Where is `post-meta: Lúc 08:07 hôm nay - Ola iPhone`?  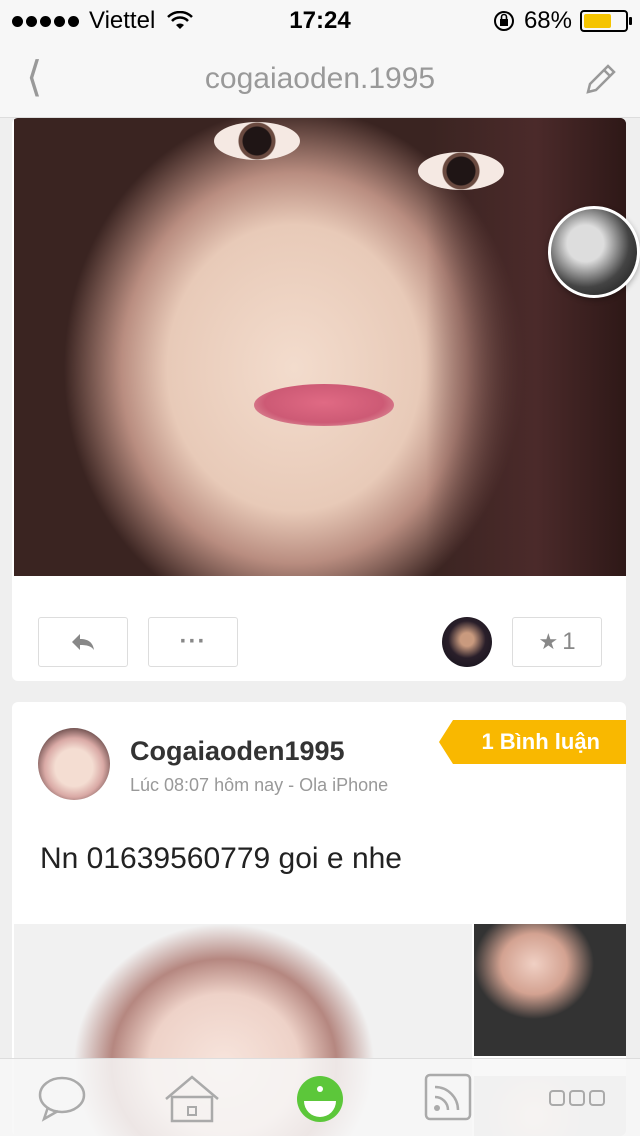
post-meta: Lúc 08:07 hôm nay - Ola iPhone is located at coordinates (259, 785).